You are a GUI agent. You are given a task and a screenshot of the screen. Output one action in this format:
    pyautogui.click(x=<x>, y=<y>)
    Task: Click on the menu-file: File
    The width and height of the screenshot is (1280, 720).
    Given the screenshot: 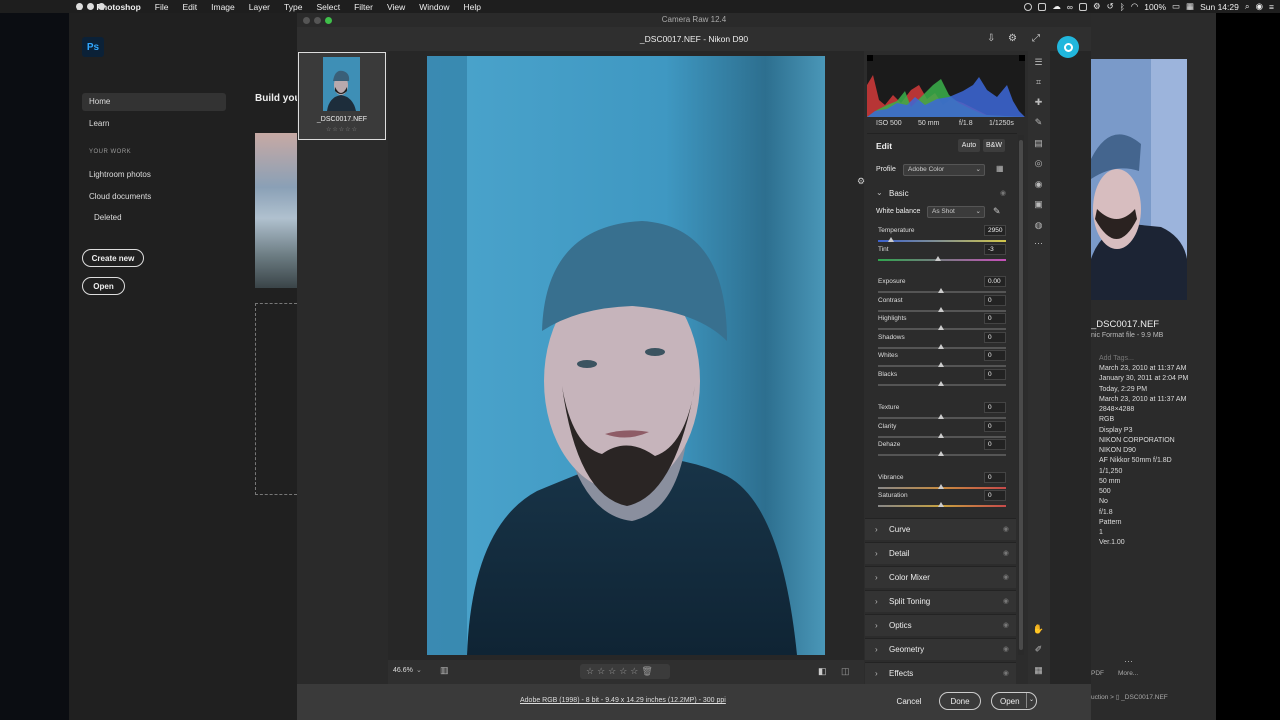 What is the action you would take?
    pyautogui.click(x=162, y=7)
    